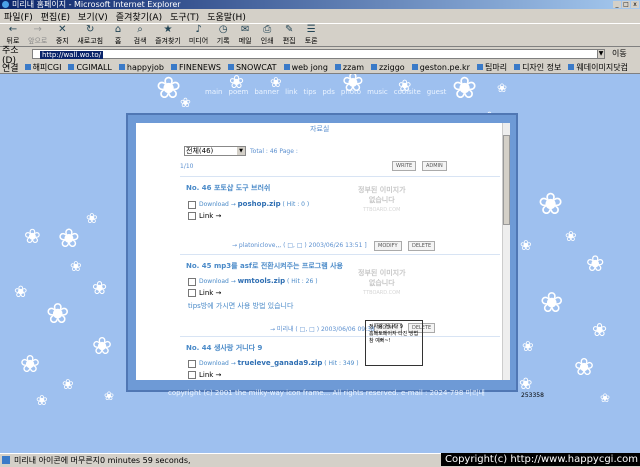 This screenshot has width=640, height=467. Describe the element at coordinates (407, 92) in the screenshot. I see `nav-item-coolsite: coolsite` at that location.